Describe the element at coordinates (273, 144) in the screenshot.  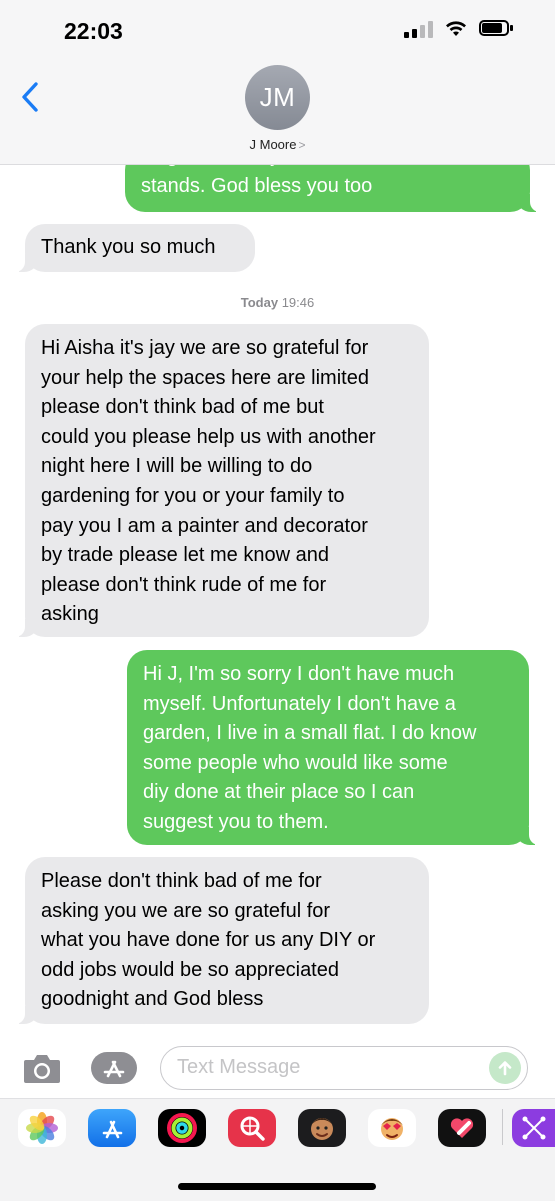
I see `contact-name: J Moore` at that location.